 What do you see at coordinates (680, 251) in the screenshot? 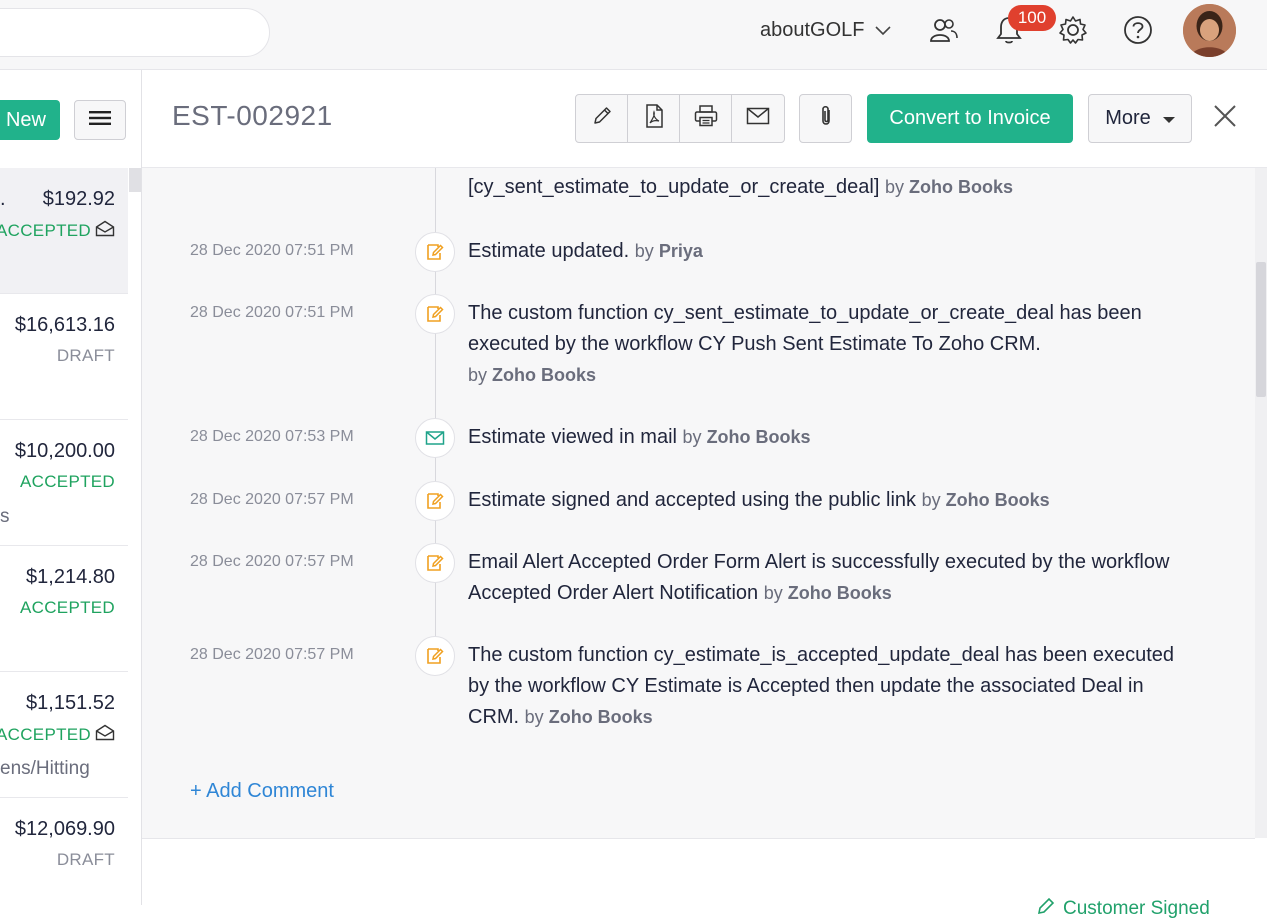
I see `history-author-name: Priya` at bounding box center [680, 251].